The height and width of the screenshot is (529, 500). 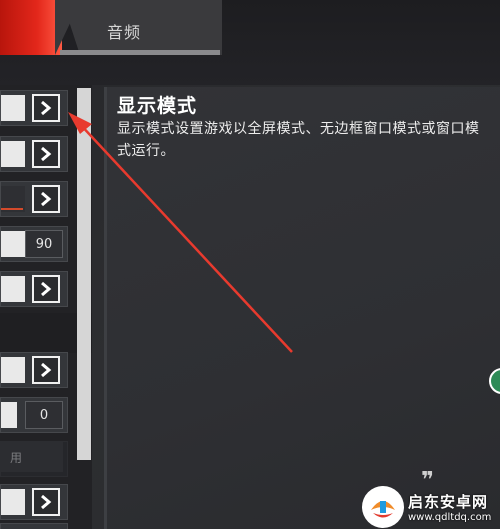 I want to click on setting-row-7: 0, so click(x=34, y=415).